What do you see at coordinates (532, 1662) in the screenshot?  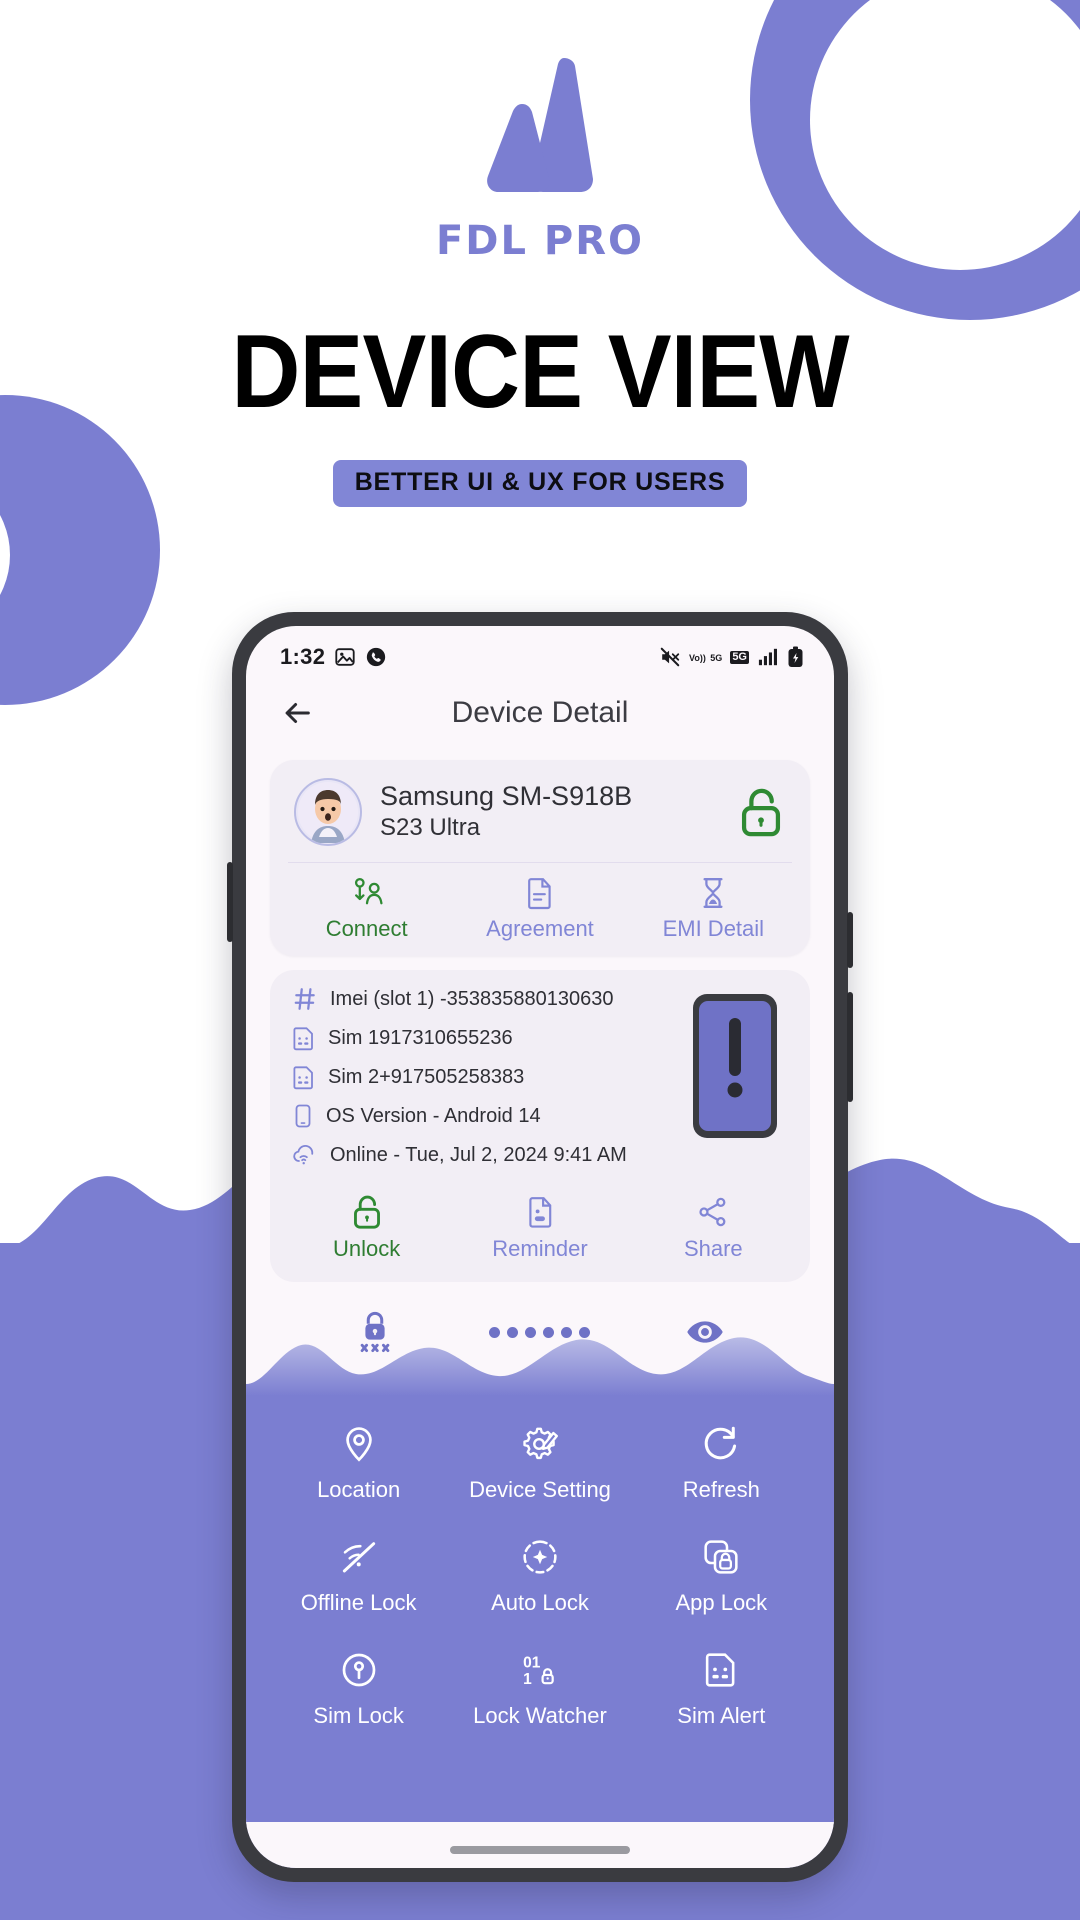 I see `svg-text: 01` at bounding box center [532, 1662].